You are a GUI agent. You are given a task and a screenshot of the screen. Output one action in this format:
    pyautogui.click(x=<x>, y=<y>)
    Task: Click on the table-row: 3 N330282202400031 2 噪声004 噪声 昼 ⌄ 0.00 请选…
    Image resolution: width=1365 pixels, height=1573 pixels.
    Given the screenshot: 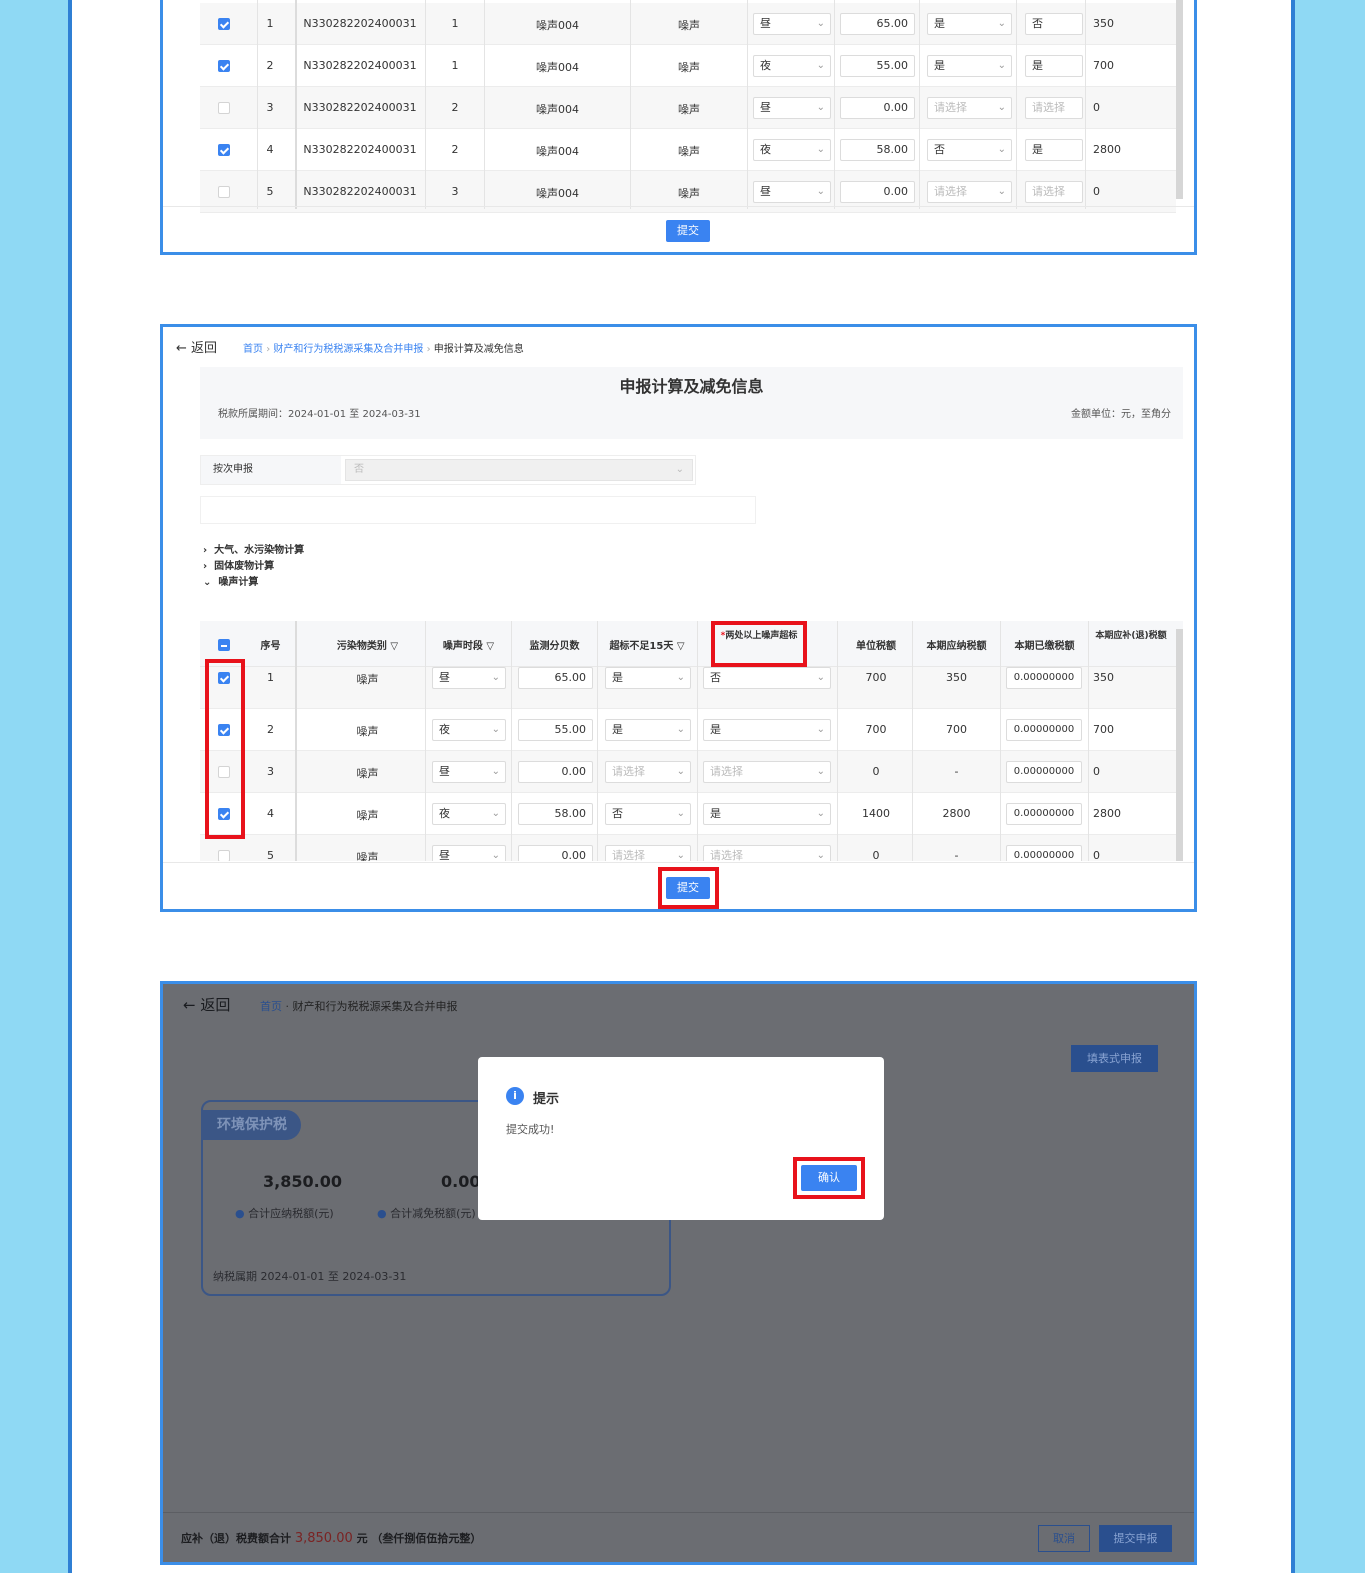 What is the action you would take?
    pyautogui.click(x=688, y=108)
    